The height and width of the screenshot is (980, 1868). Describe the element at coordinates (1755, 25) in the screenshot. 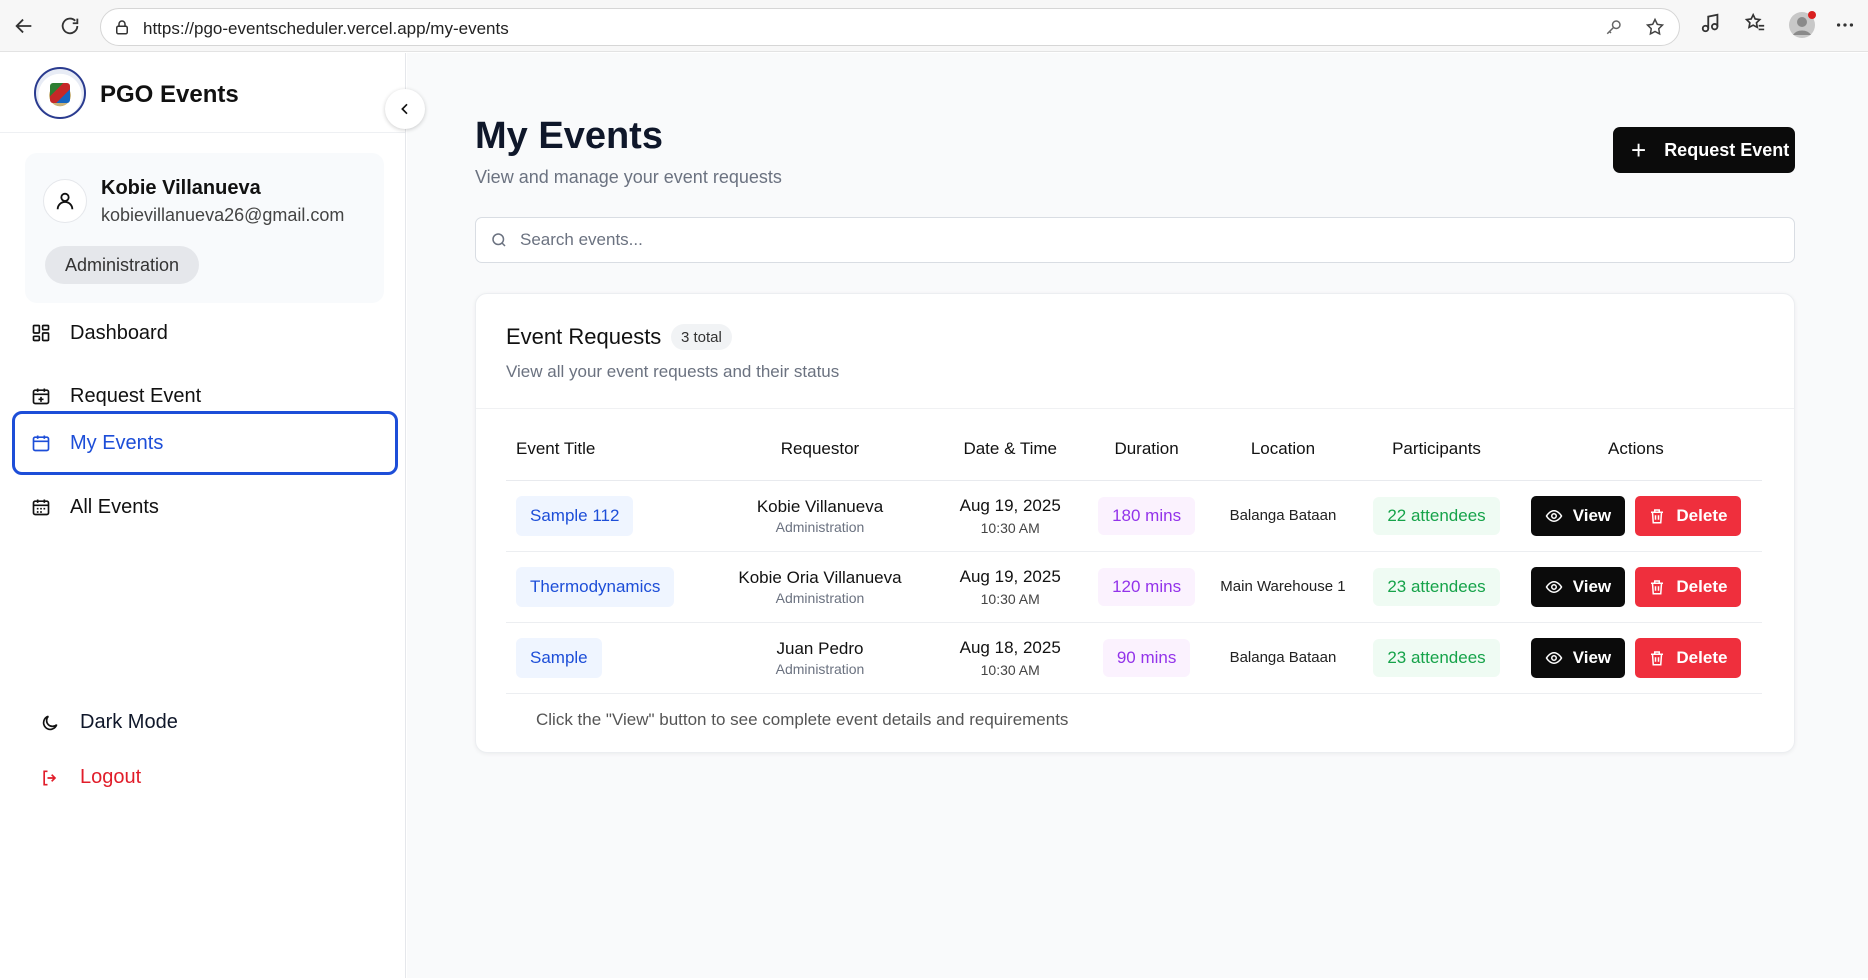

I see `favorites-icon` at that location.